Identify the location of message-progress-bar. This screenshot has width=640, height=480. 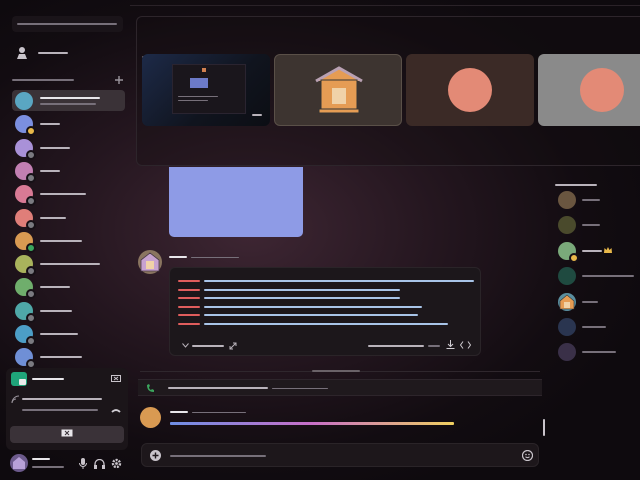
(312, 423).